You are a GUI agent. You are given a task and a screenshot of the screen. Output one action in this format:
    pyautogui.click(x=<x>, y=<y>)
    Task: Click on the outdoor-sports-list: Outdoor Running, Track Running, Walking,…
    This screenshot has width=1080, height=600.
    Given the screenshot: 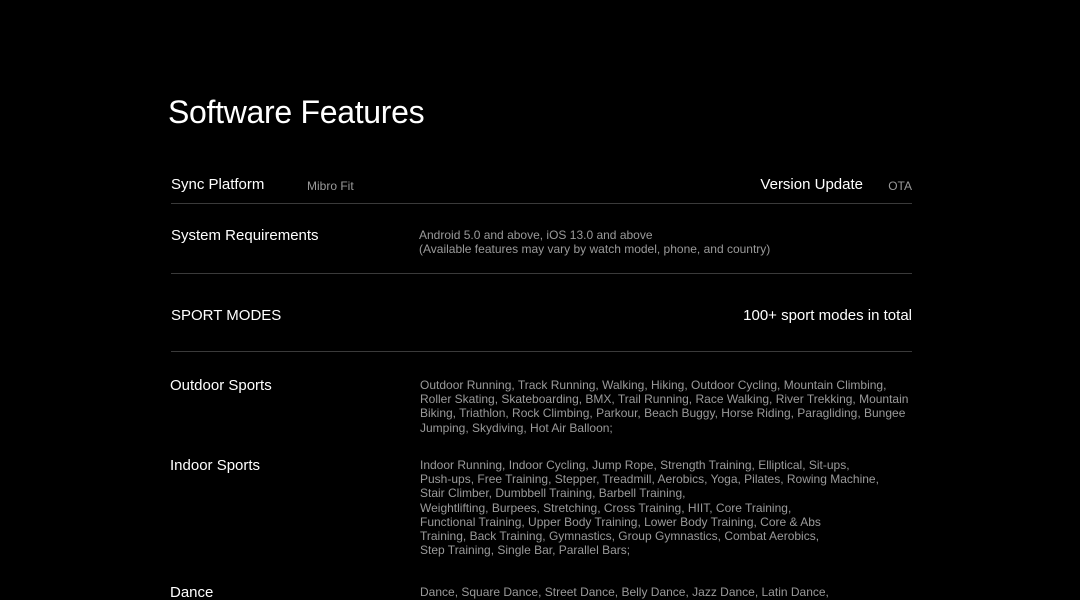 What is the action you would take?
    pyautogui.click(x=664, y=406)
    